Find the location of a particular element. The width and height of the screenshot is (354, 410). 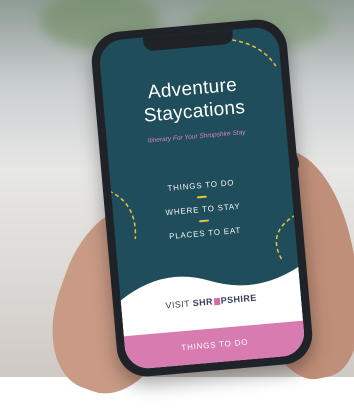

pink-square-icon is located at coordinates (217, 301).